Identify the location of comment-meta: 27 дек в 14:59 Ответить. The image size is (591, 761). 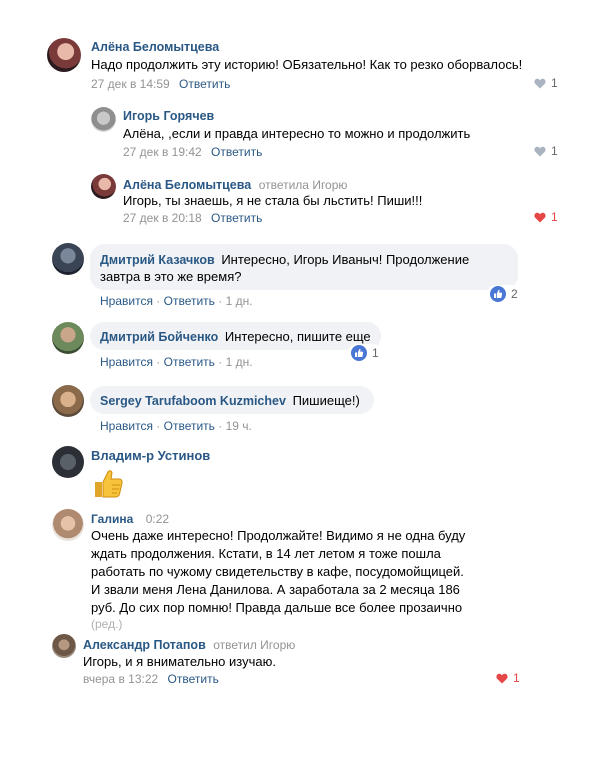
(160, 84).